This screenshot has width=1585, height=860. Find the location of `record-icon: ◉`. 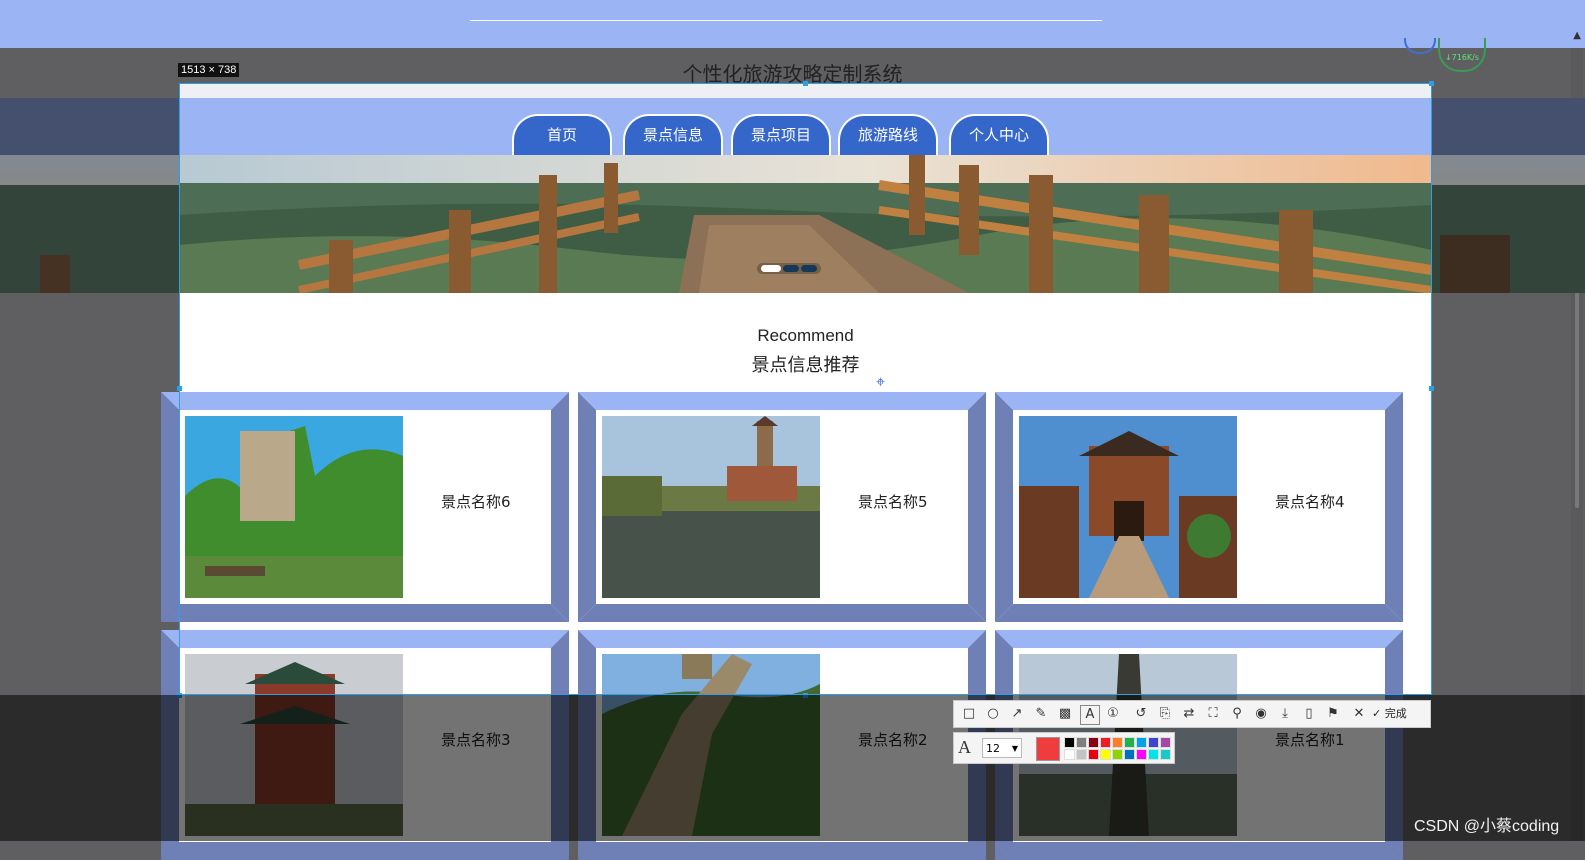

record-icon: ◉ is located at coordinates (1261, 714).